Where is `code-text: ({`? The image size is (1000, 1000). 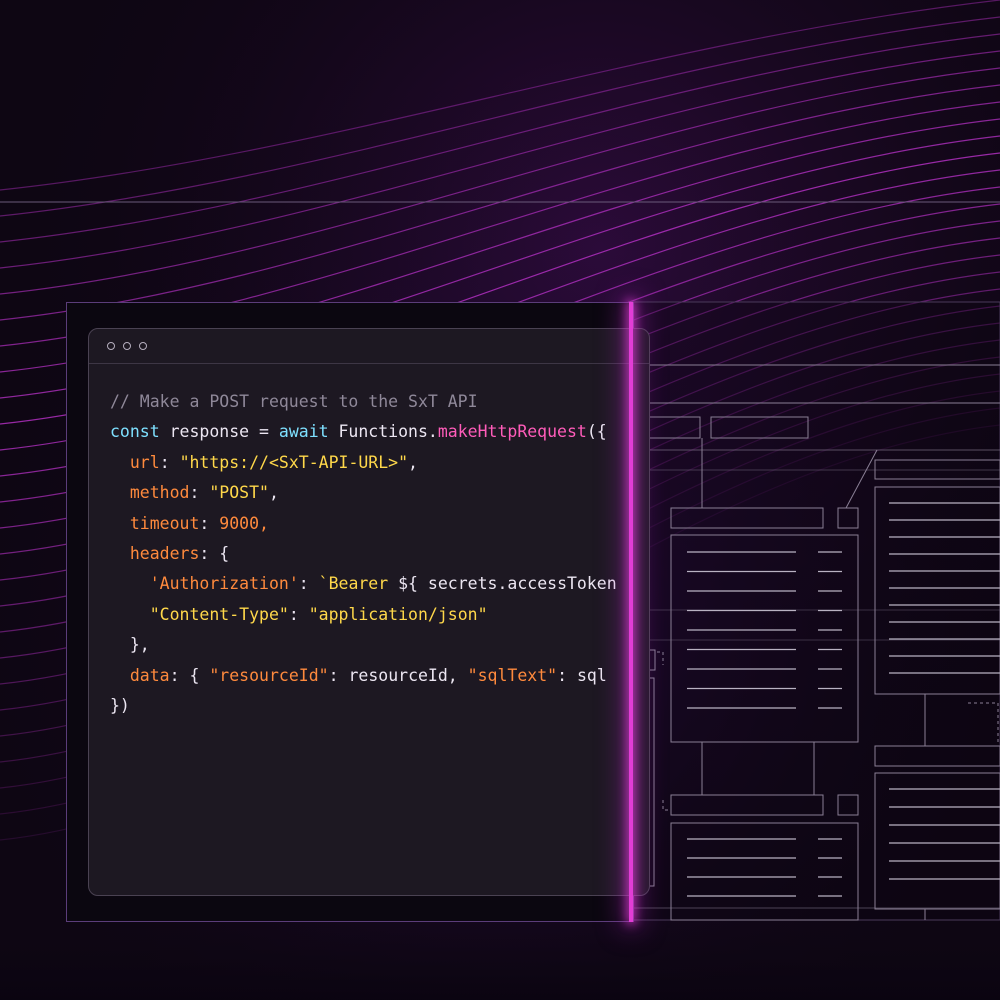 code-text: ({ is located at coordinates (596, 432).